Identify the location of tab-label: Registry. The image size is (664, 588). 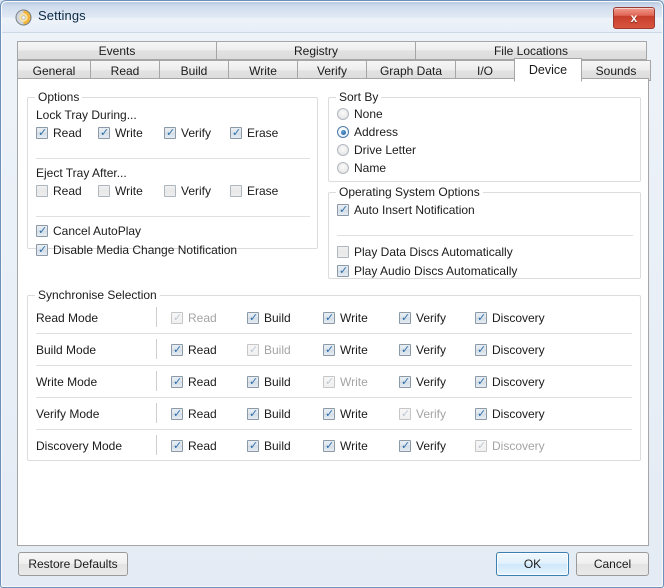
(315, 50).